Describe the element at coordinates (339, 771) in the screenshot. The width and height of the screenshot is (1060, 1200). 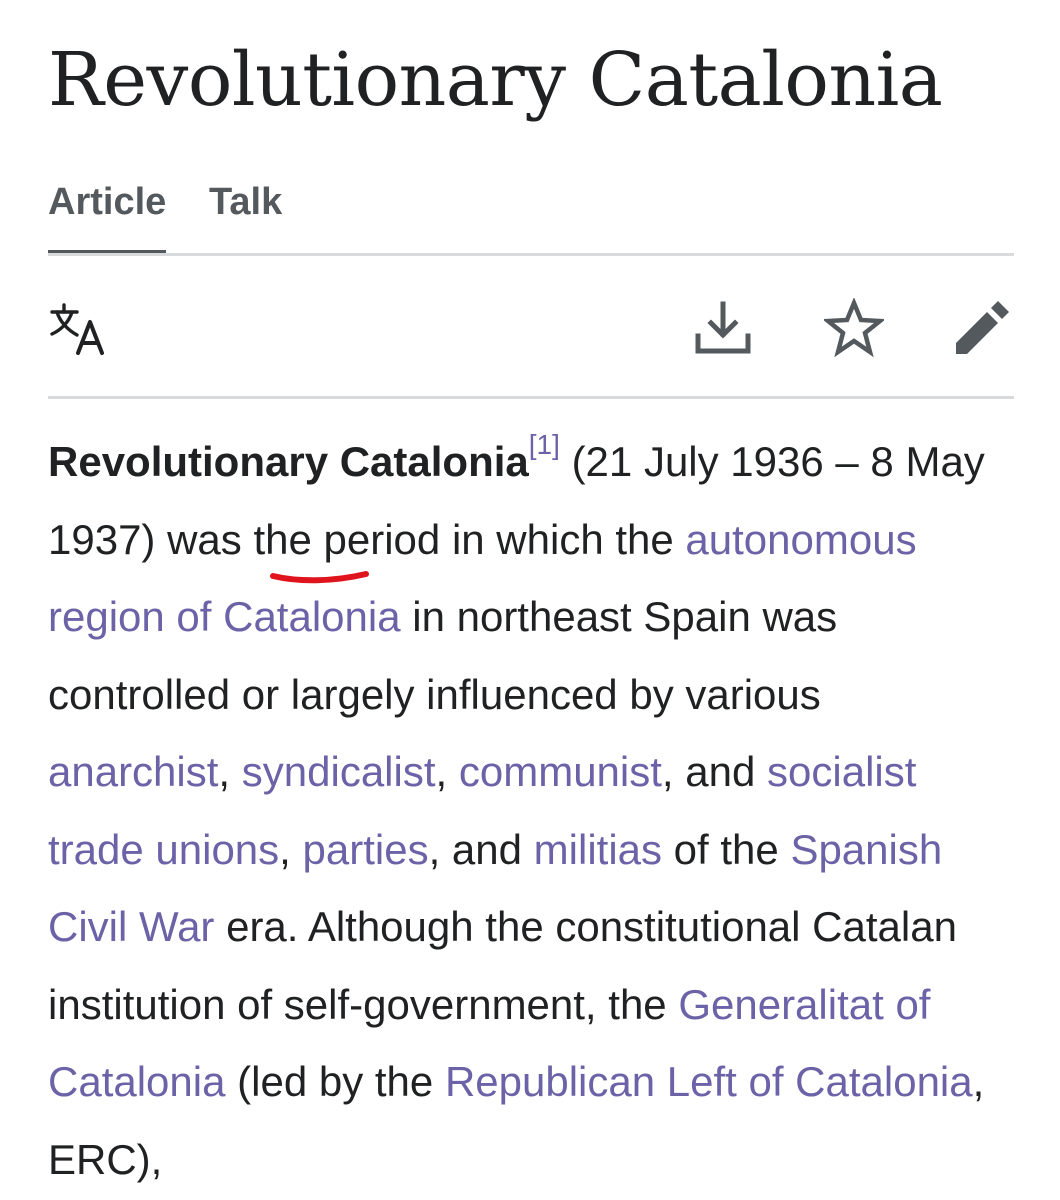
I see `link-syndicalist: syndicalist` at that location.